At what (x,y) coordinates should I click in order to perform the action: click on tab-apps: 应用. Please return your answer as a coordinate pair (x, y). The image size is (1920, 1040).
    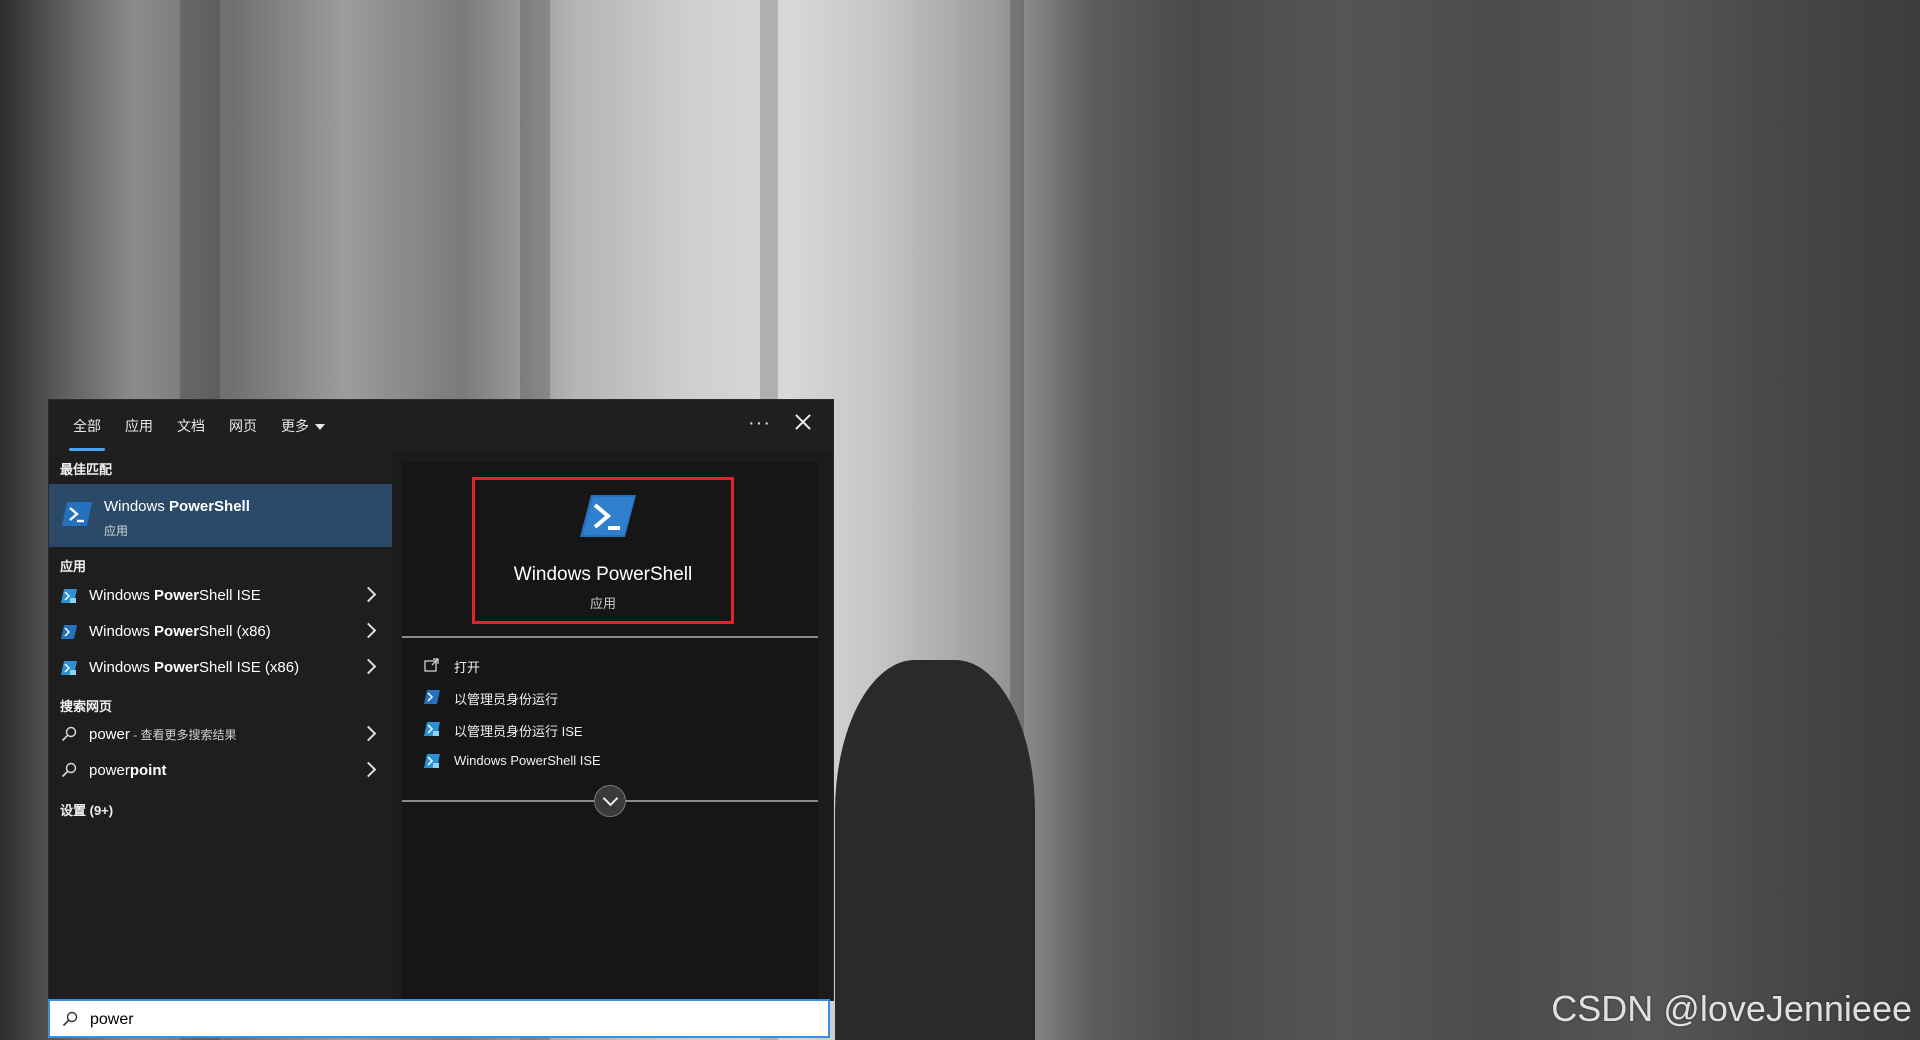
    Looking at the image, I should click on (139, 426).